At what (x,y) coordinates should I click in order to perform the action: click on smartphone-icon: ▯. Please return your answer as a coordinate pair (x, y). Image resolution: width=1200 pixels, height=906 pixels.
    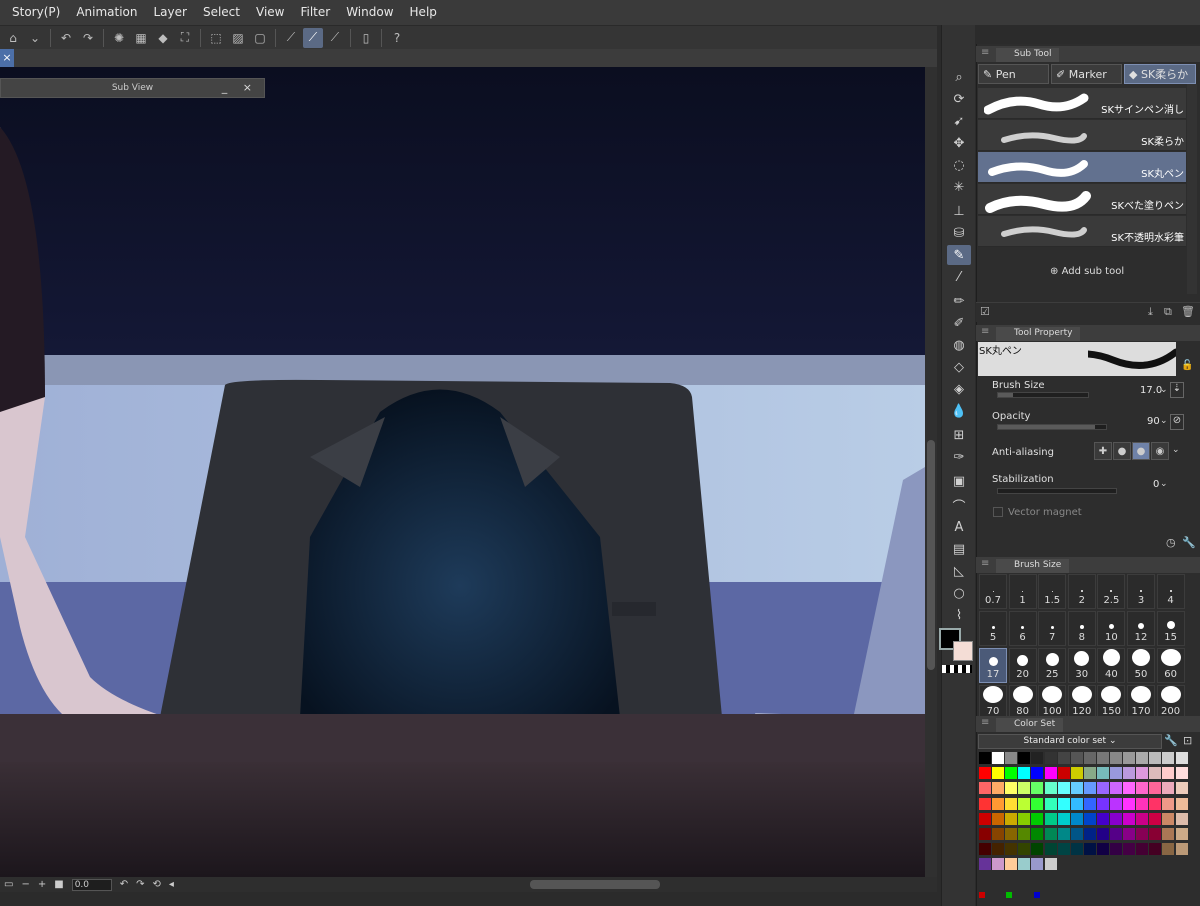
    Looking at the image, I should click on (366, 38).